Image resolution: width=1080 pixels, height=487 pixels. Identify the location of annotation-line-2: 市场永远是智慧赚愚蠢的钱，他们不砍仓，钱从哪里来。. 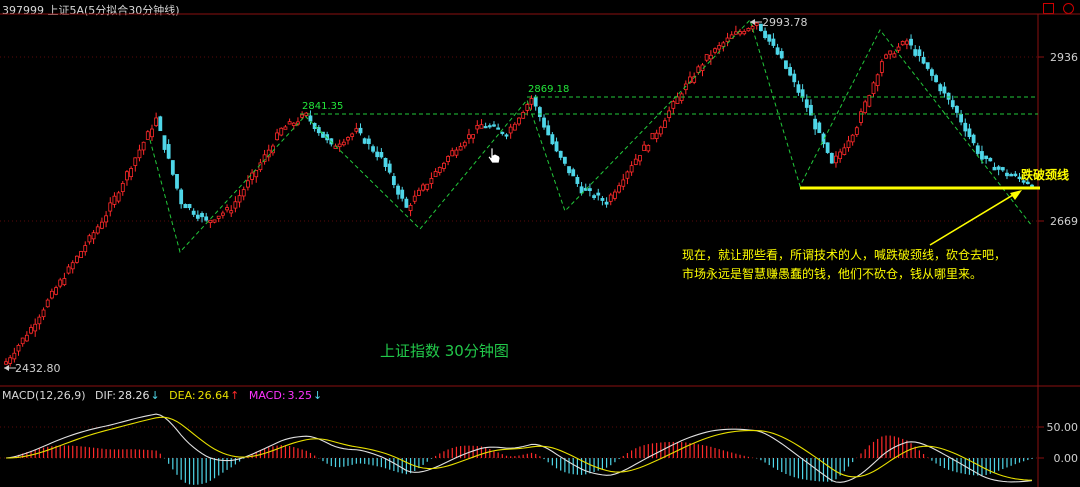
(832, 274).